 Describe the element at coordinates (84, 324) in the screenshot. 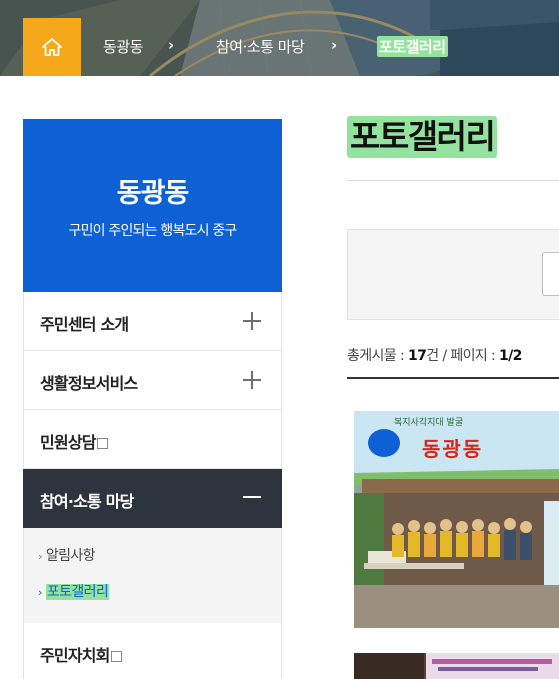

I see `sidebar-item-label: 주민센터 소개` at that location.